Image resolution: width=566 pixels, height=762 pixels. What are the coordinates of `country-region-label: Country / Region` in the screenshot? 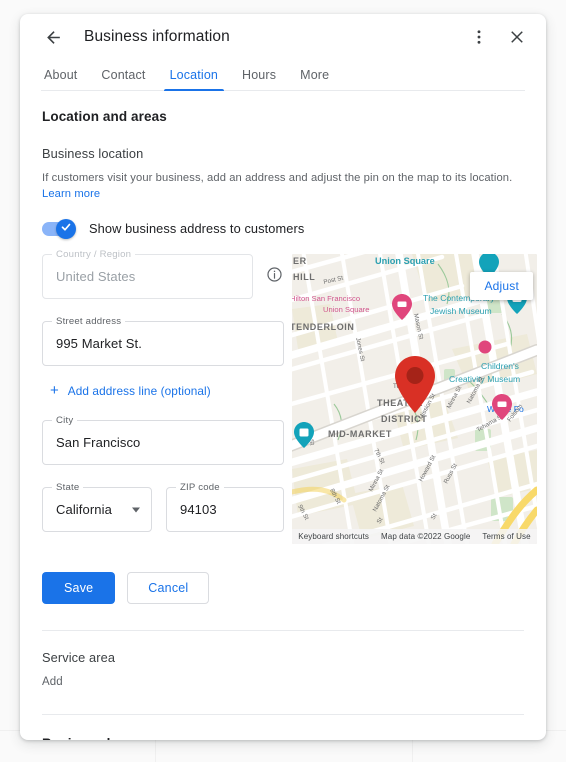 It's located at (94, 255).